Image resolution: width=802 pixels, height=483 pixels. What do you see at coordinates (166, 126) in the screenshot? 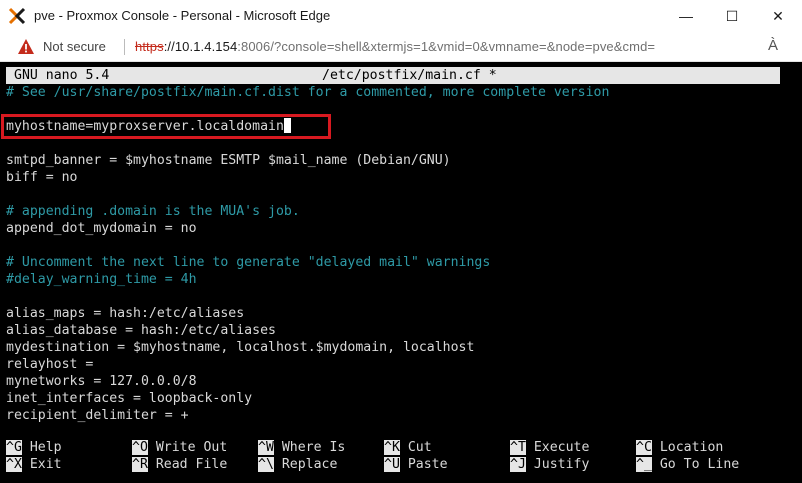
I see `highlight-annotation` at bounding box center [166, 126].